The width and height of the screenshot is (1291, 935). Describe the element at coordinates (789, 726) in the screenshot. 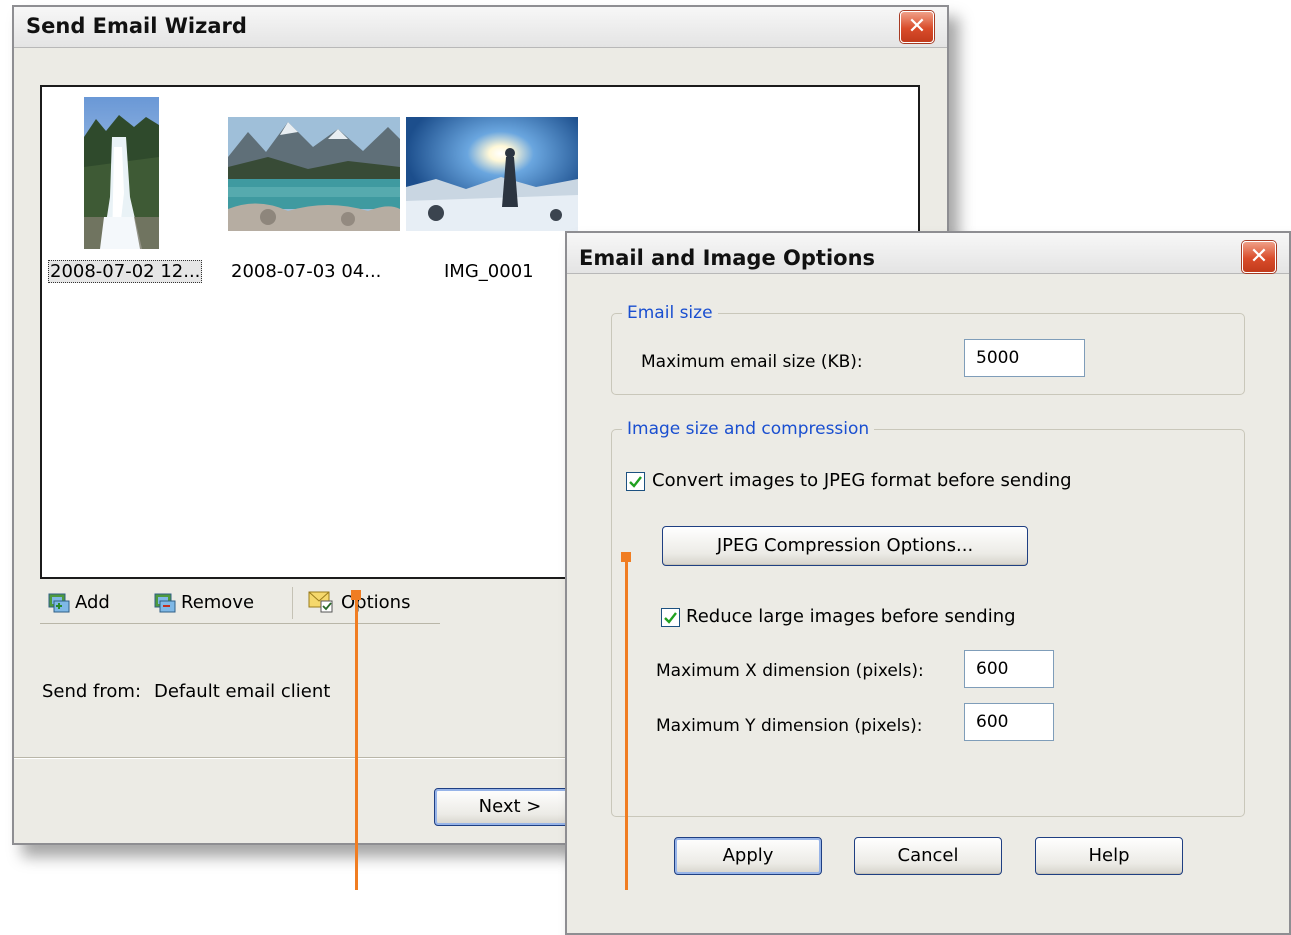

I see `max-y-dimension-label: Maximum Y dimension (pixels):` at that location.